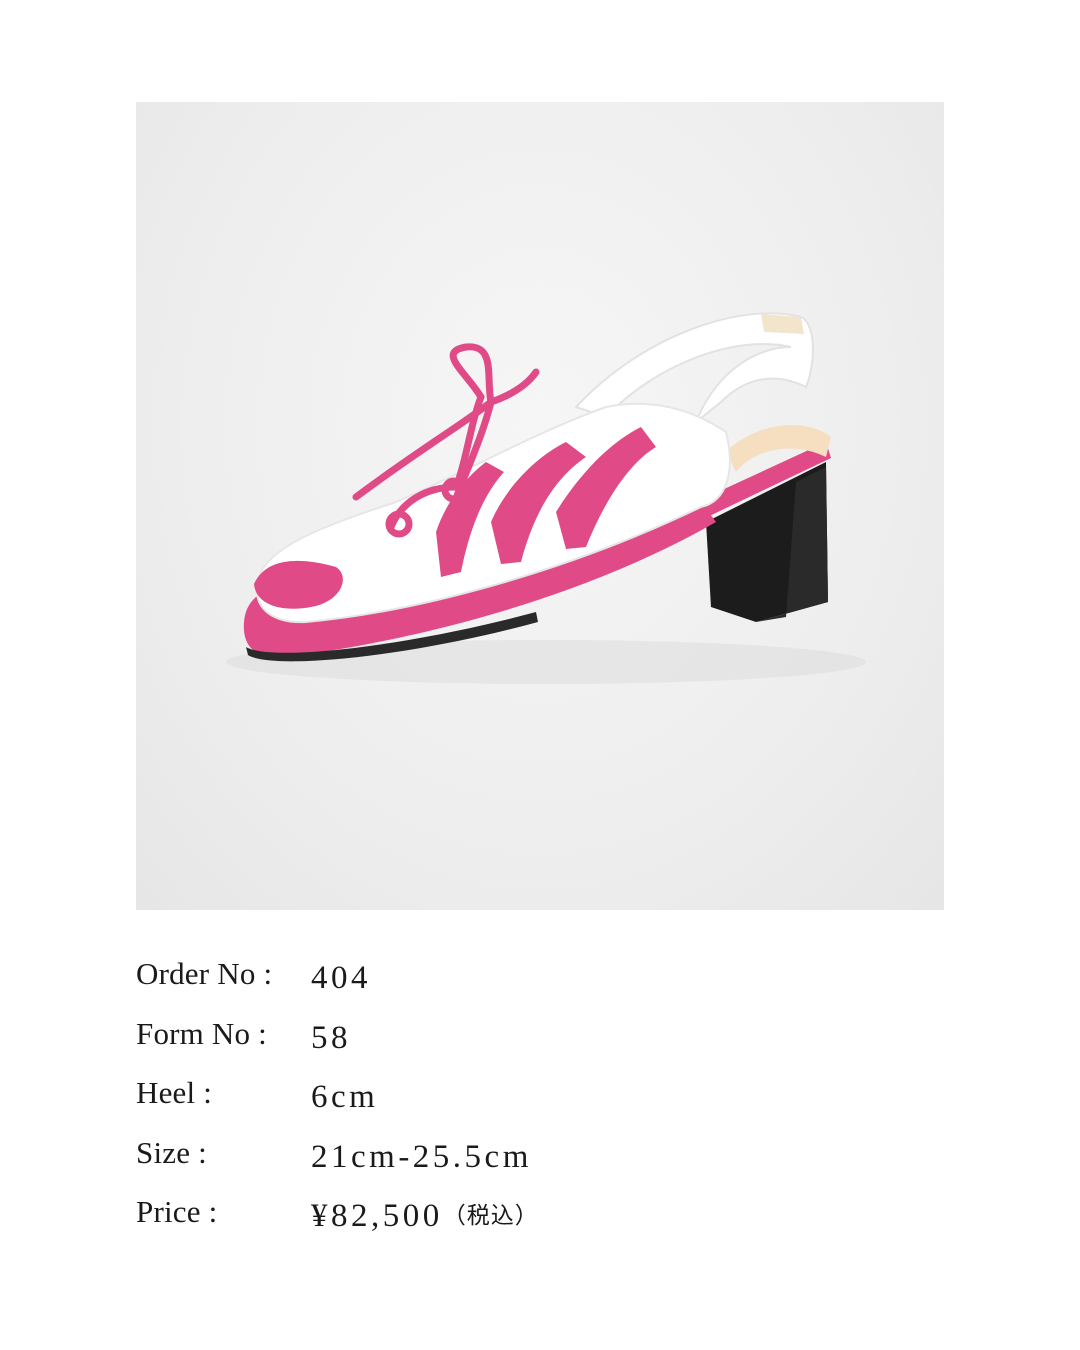 The height and width of the screenshot is (1350, 1080). I want to click on spec-value-group: ¥82,500（税込）, so click(425, 1217).